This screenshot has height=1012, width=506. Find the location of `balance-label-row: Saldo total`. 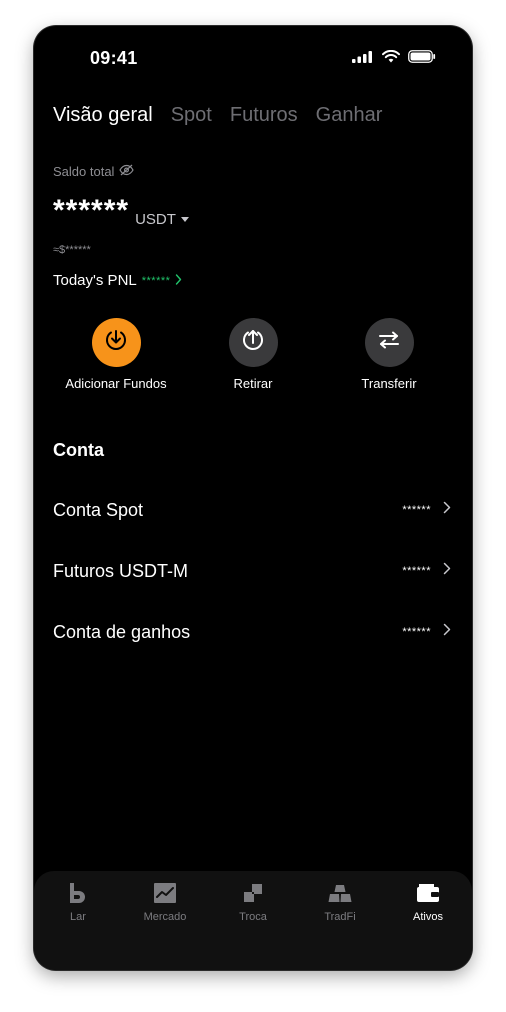

balance-label-row: Saldo total is located at coordinates (94, 171).